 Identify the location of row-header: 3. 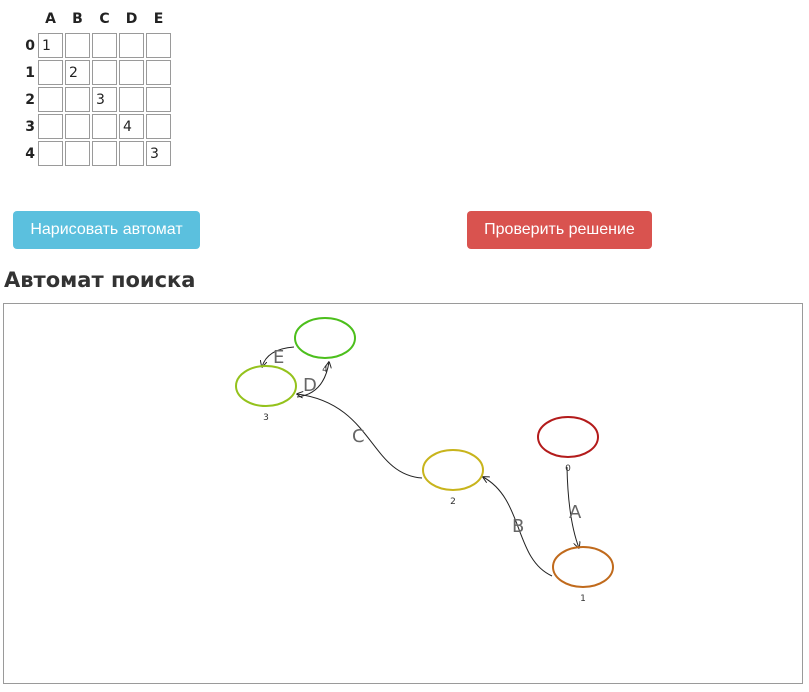
(30, 126).